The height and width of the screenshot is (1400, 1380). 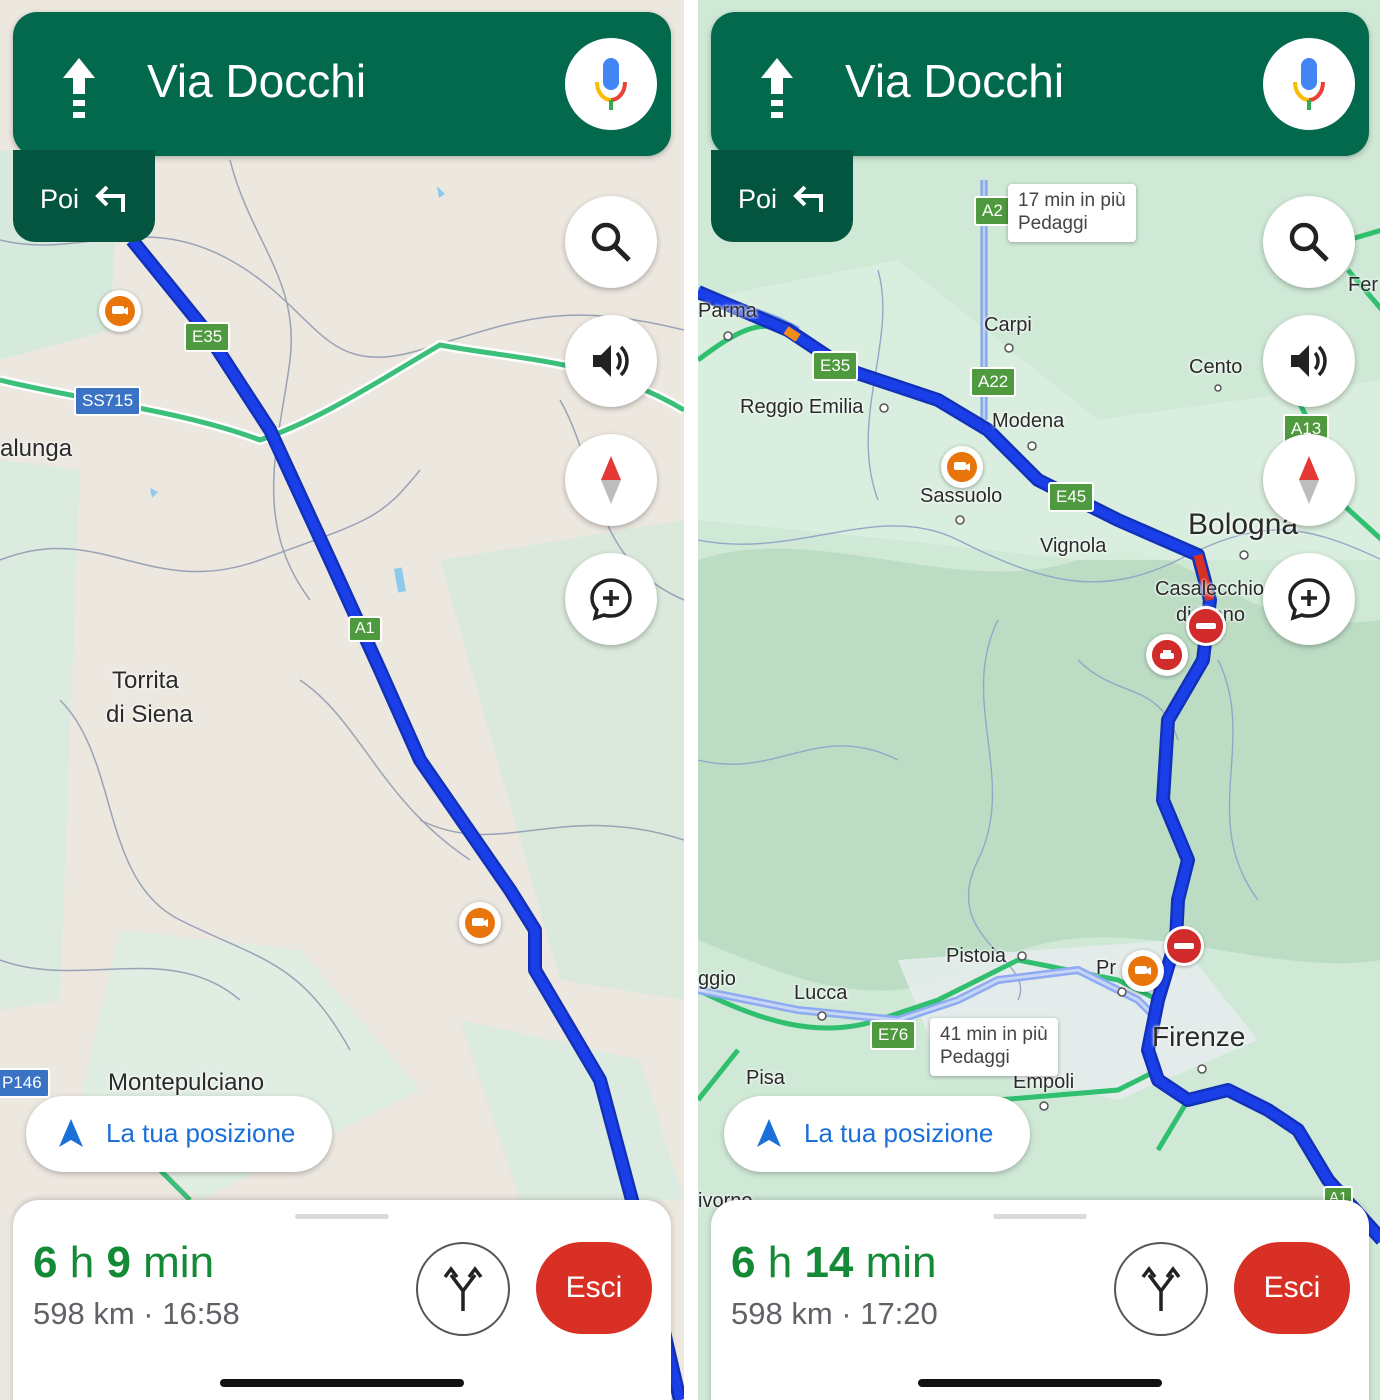 I want to click on road-shield: A22, so click(x=993, y=382).